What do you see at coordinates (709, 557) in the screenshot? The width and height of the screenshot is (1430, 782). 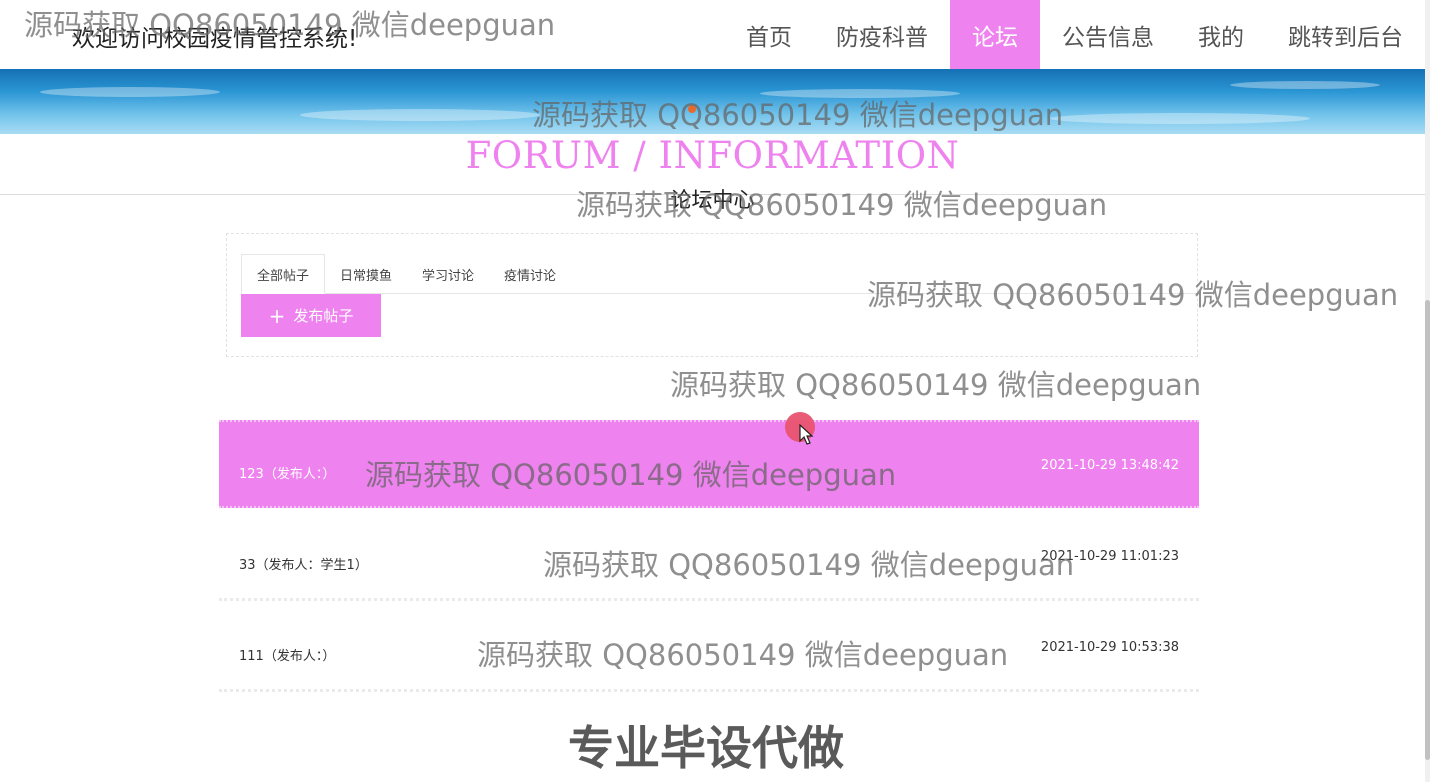 I see `post-row: 33（发布人：学生1） 2021-10-29 11:01:23` at bounding box center [709, 557].